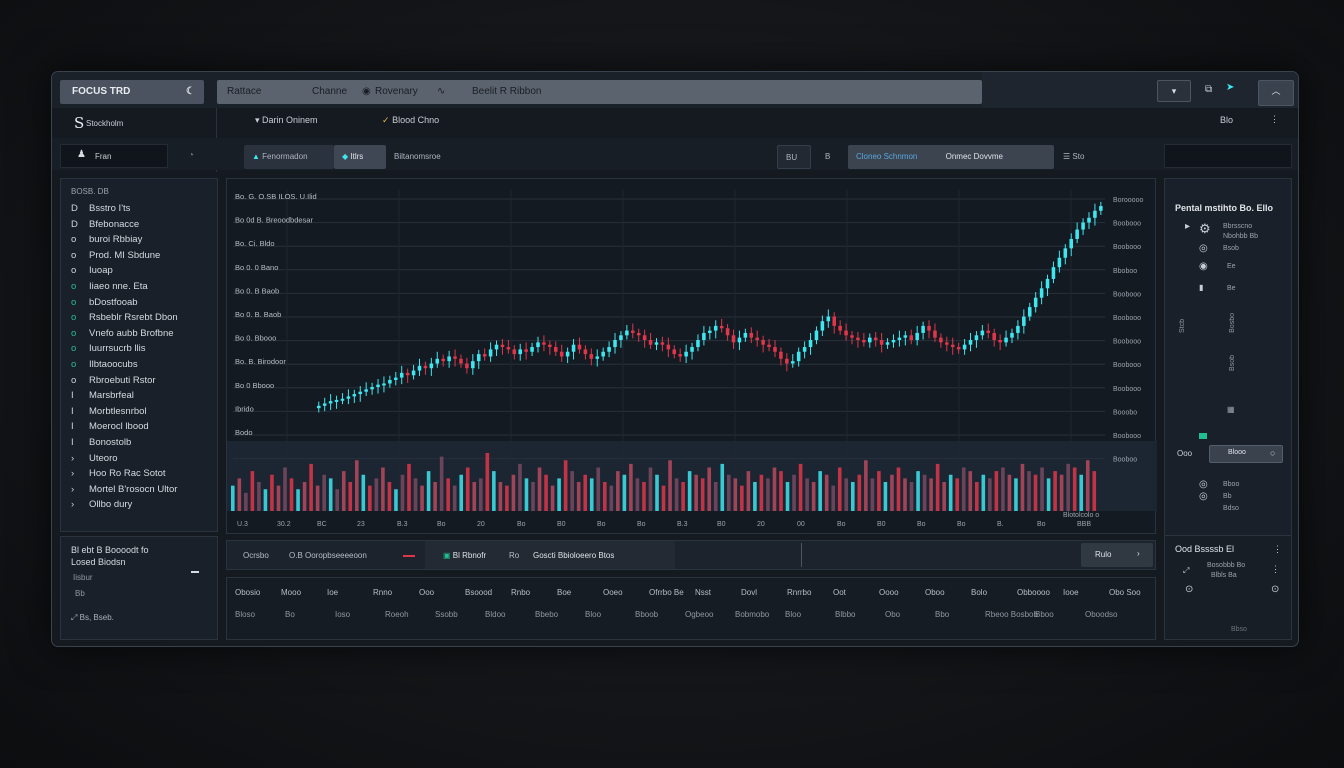  What do you see at coordinates (328, 555) in the screenshot?
I see `bottom-tab-2: O.B Ooropbseeeeoon` at bounding box center [328, 555].